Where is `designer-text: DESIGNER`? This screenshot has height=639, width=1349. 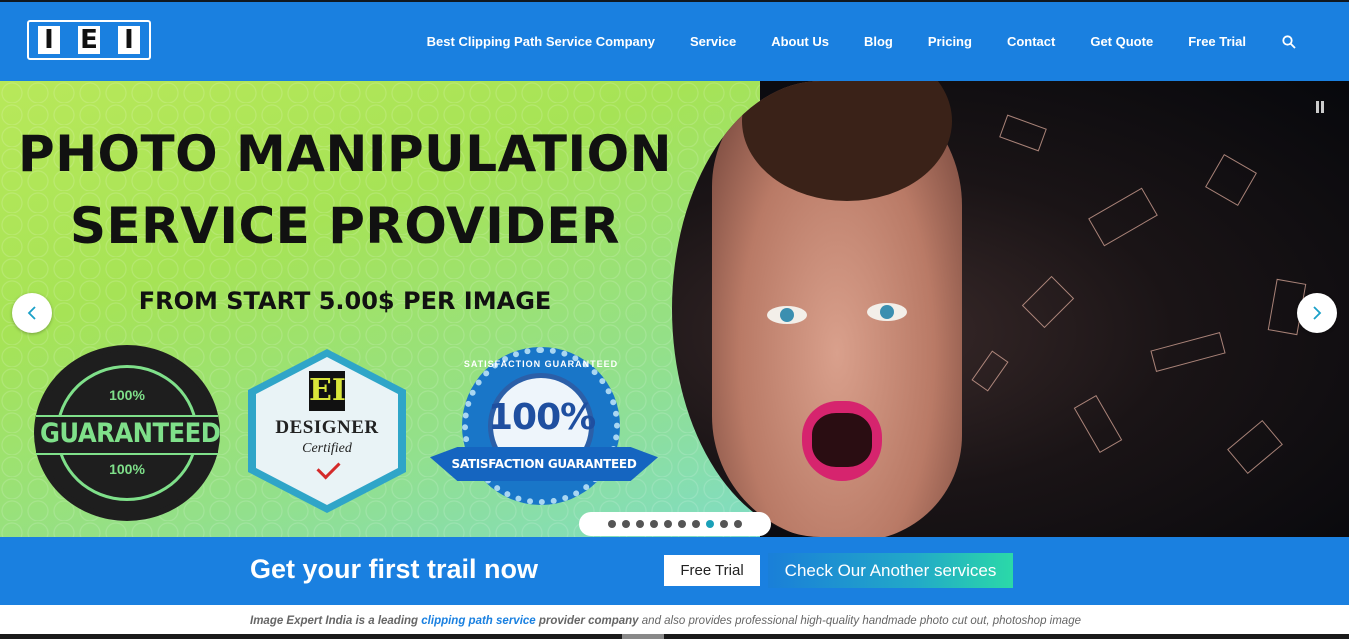
designer-text: DESIGNER is located at coordinates (327, 427).